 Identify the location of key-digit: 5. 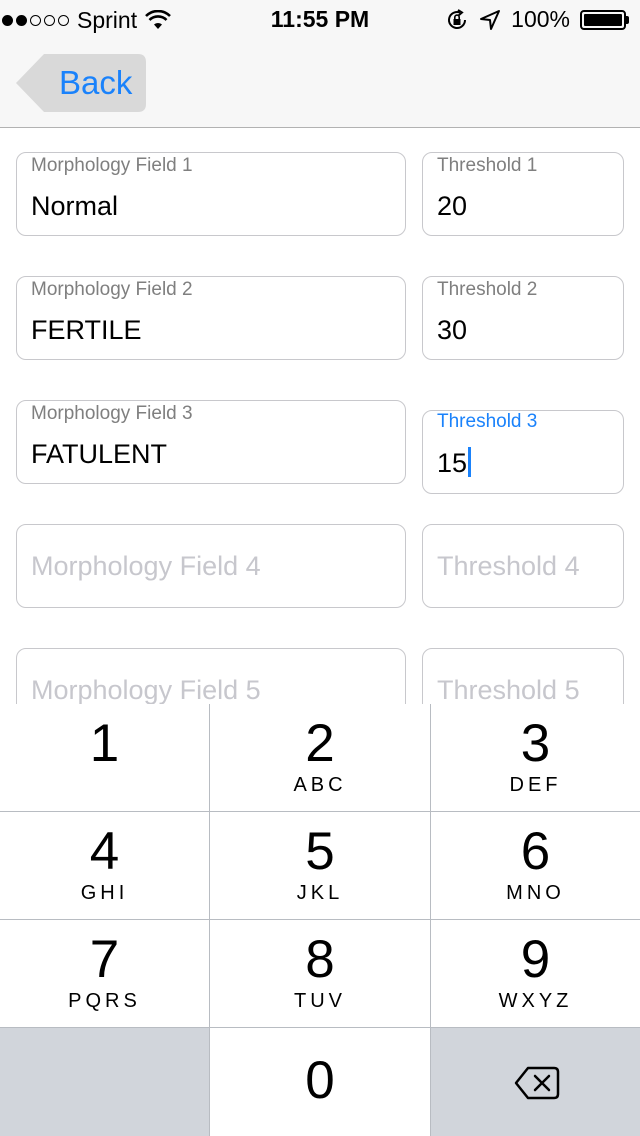
(320, 851).